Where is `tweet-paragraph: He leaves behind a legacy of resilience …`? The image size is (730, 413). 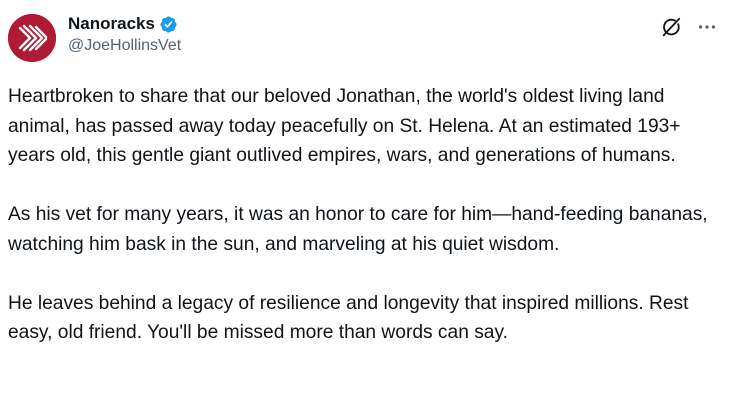 tweet-paragraph: He leaves behind a legacy of resilience … is located at coordinates (348, 318).